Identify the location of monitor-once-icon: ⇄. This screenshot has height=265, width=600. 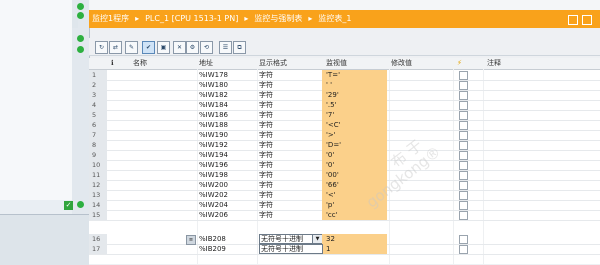
(115, 47).